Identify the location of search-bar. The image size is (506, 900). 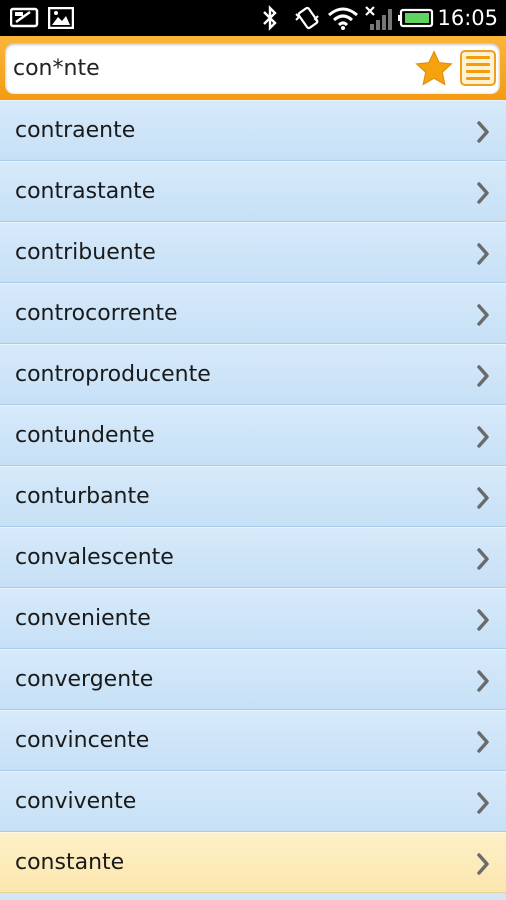
(253, 68).